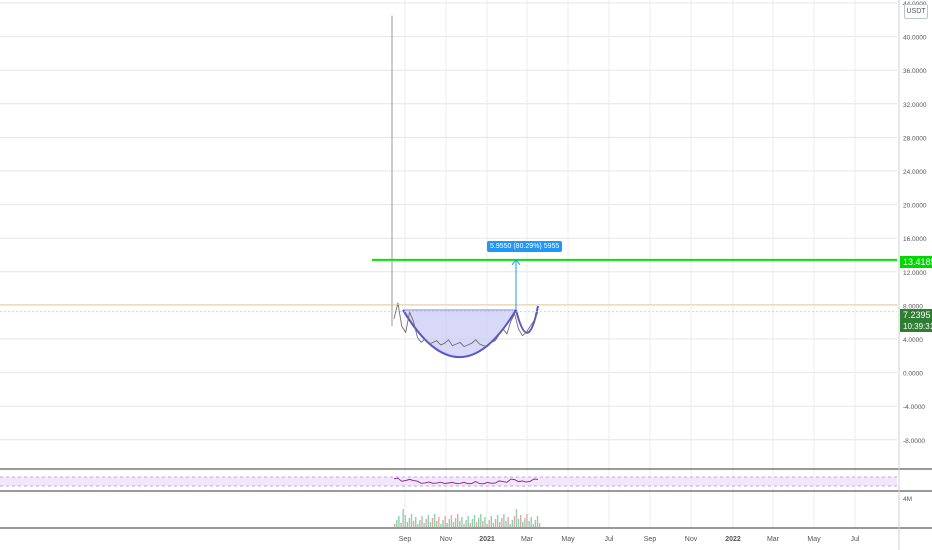 The height and width of the screenshot is (550, 932). Describe the element at coordinates (915, 273) in the screenshot. I see `y-tick-label: 12.0000` at that location.